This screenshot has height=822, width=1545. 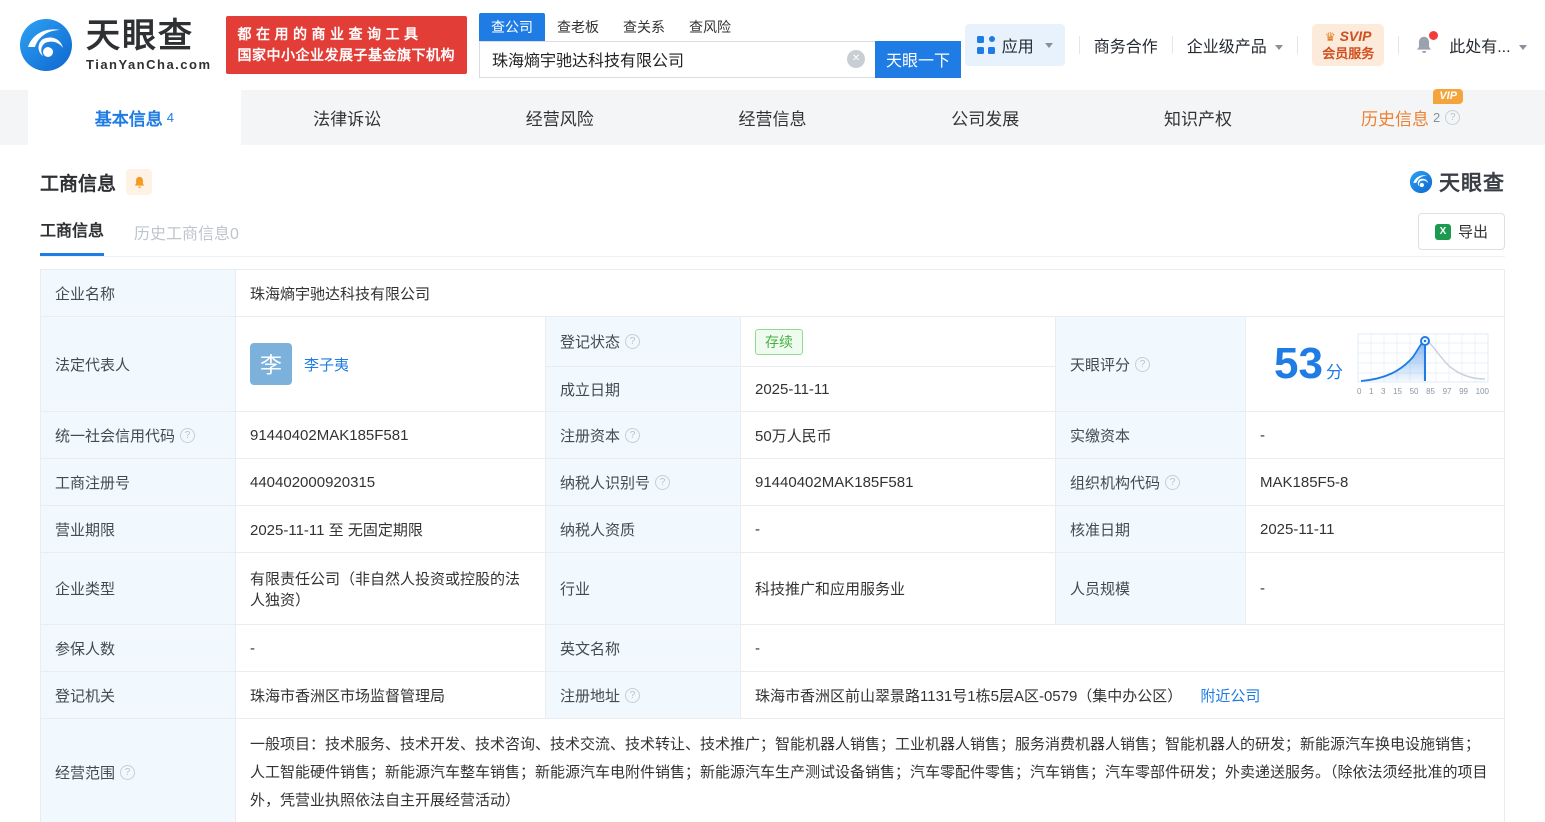 What do you see at coordinates (1198, 117) in the screenshot?
I see `tab-intellectual-property: 知识产权` at bounding box center [1198, 117].